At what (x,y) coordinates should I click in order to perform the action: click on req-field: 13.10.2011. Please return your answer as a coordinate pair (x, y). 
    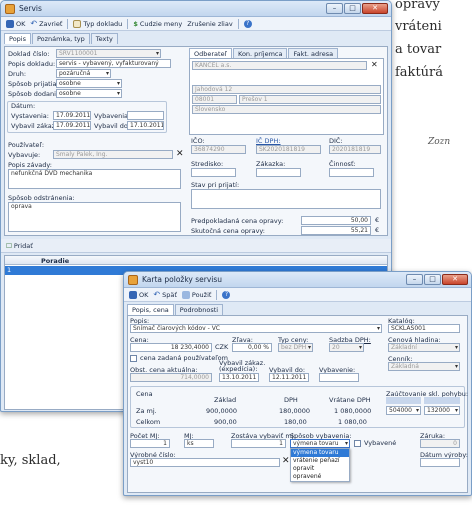
    Looking at the image, I should click on (239, 377).